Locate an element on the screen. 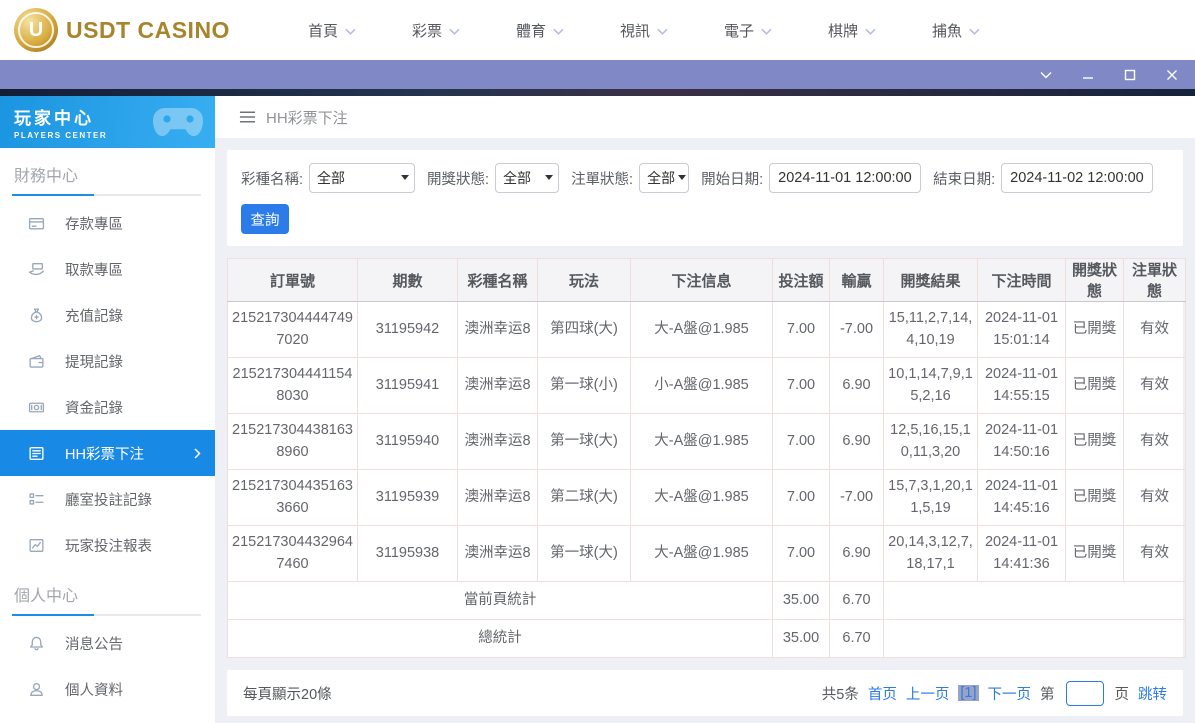  next-page-link: 下一页 is located at coordinates (1010, 693).